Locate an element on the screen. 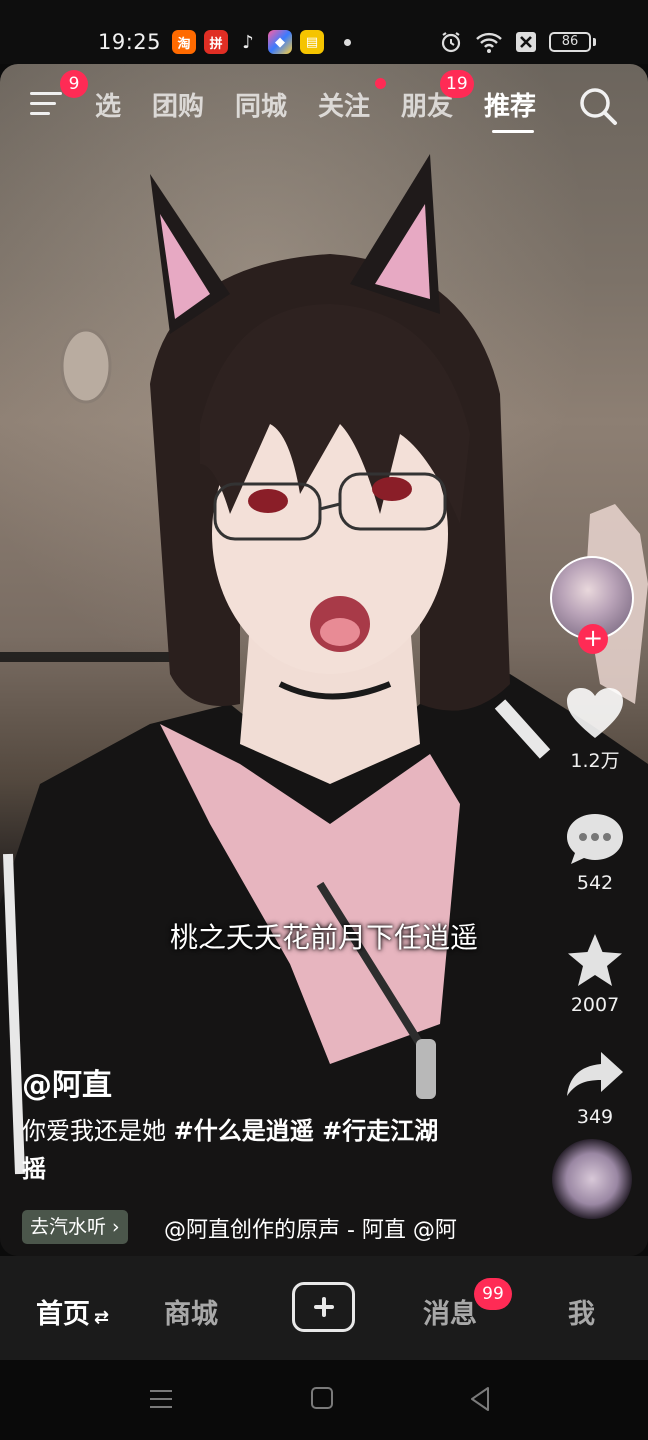 This screenshot has width=648, height=1440. back-icon is located at coordinates (480, 1399).